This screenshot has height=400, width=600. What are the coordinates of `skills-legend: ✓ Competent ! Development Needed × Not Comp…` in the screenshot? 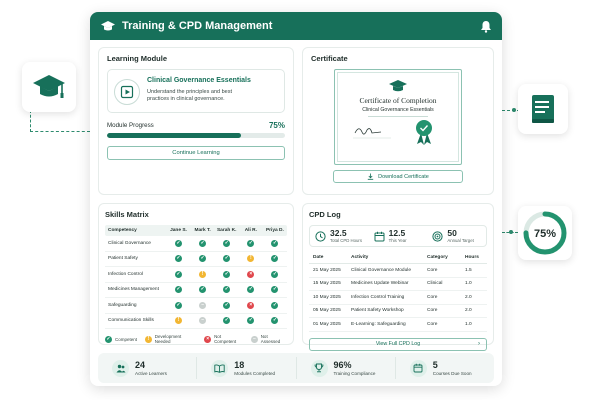 It's located at (196, 339).